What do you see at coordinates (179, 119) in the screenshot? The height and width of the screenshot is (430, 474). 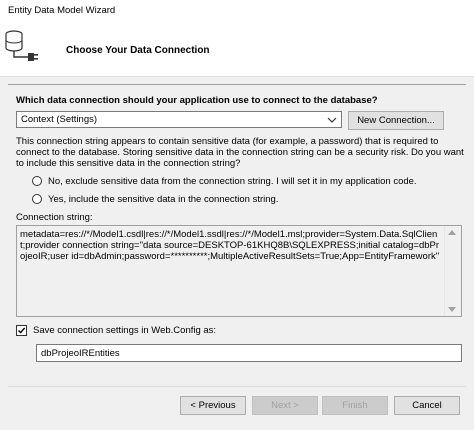 I see `connection-select: Context (Settings)` at bounding box center [179, 119].